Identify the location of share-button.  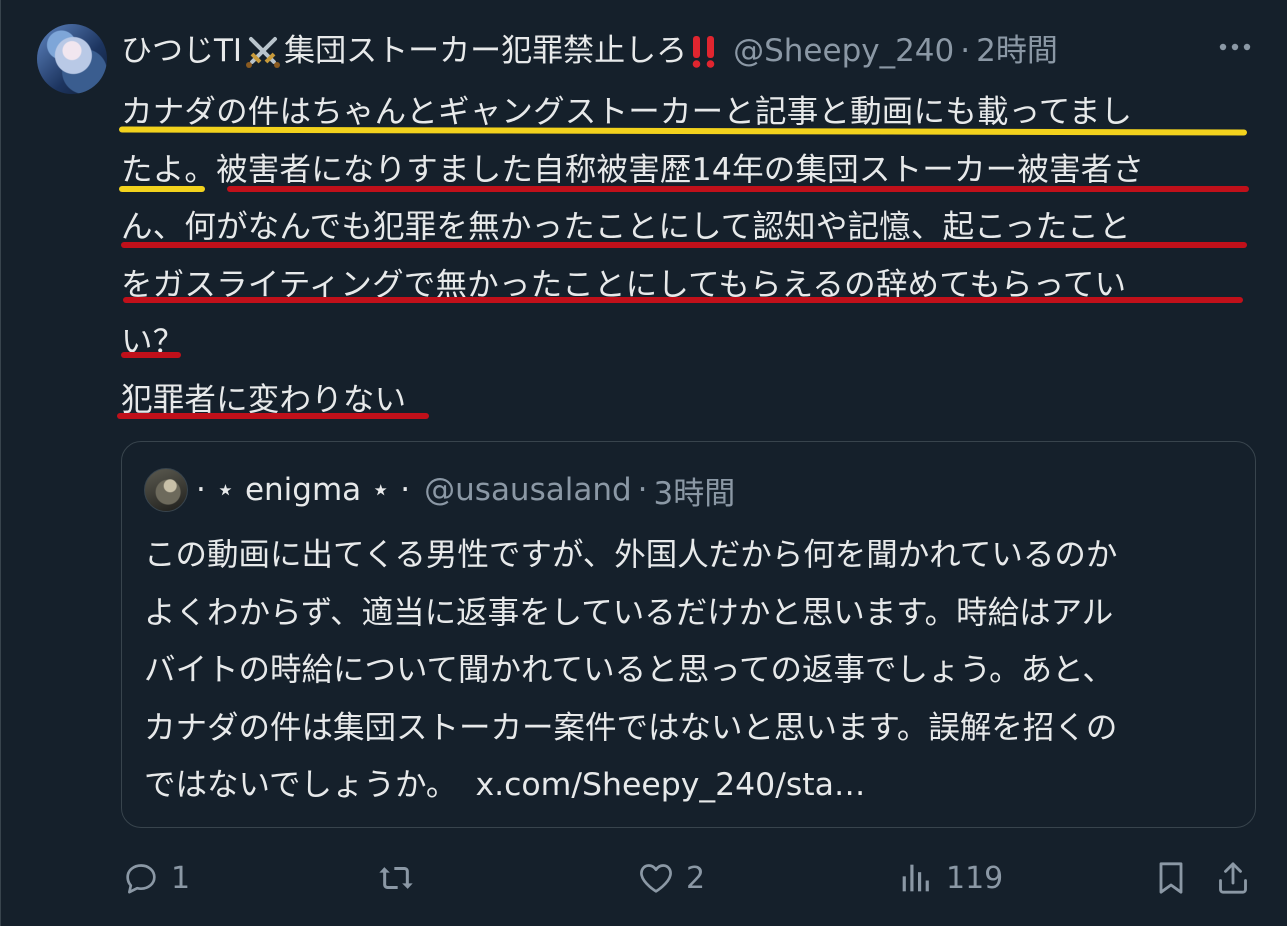
(1233, 878).